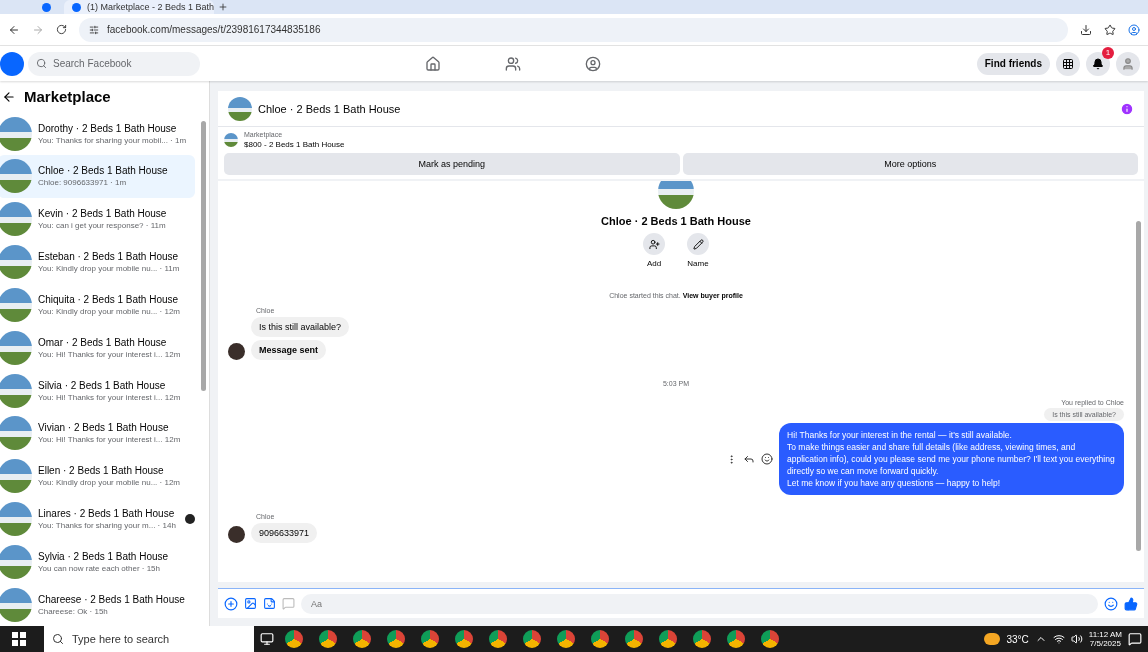 The width and height of the screenshot is (1148, 652). What do you see at coordinates (97, 605) in the screenshot?
I see `conversation-item: Chareese · 2 Beds 1 Bath House Chareese: Ok · 15h` at bounding box center [97, 605].